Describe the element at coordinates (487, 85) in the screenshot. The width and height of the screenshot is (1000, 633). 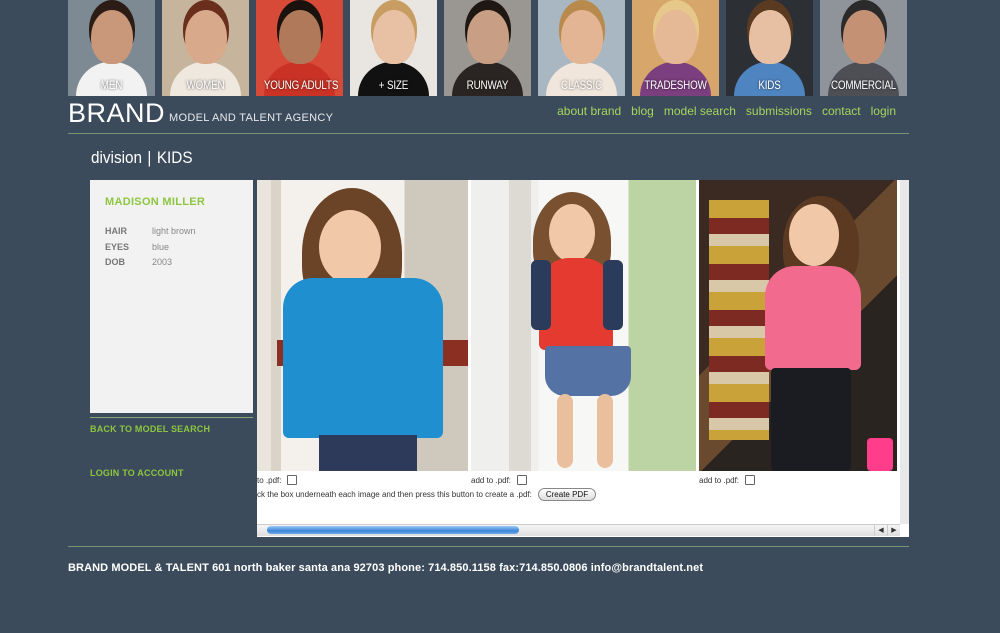
I see `division-label: RUNWAY` at that location.